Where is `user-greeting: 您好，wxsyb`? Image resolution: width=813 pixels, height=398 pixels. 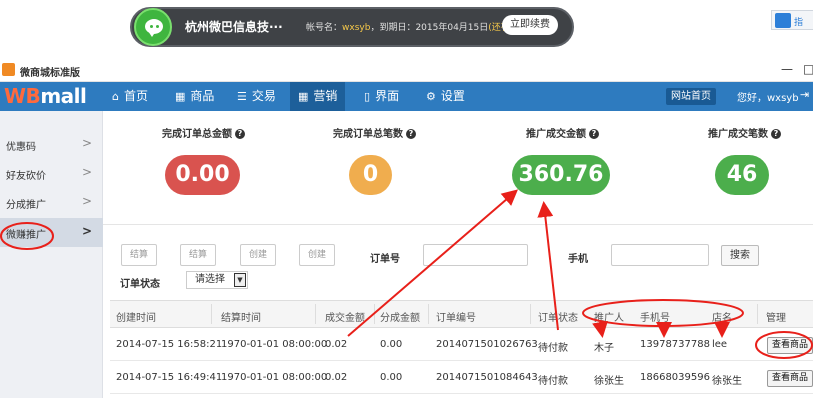
user-greeting: 您好，wxsyb is located at coordinates (768, 98).